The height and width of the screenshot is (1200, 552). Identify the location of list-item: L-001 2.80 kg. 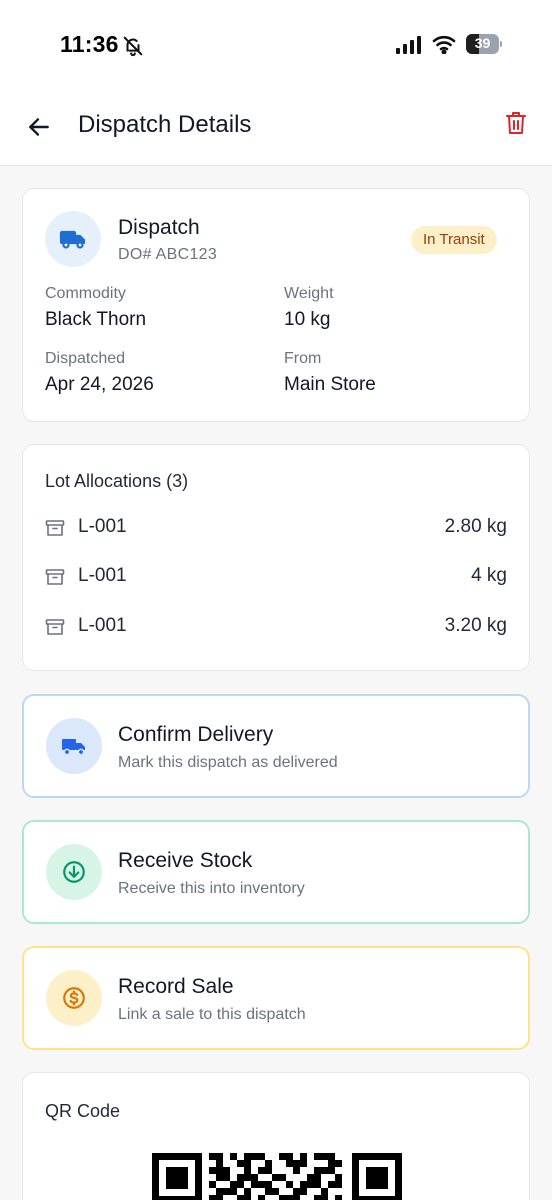
(276, 528).